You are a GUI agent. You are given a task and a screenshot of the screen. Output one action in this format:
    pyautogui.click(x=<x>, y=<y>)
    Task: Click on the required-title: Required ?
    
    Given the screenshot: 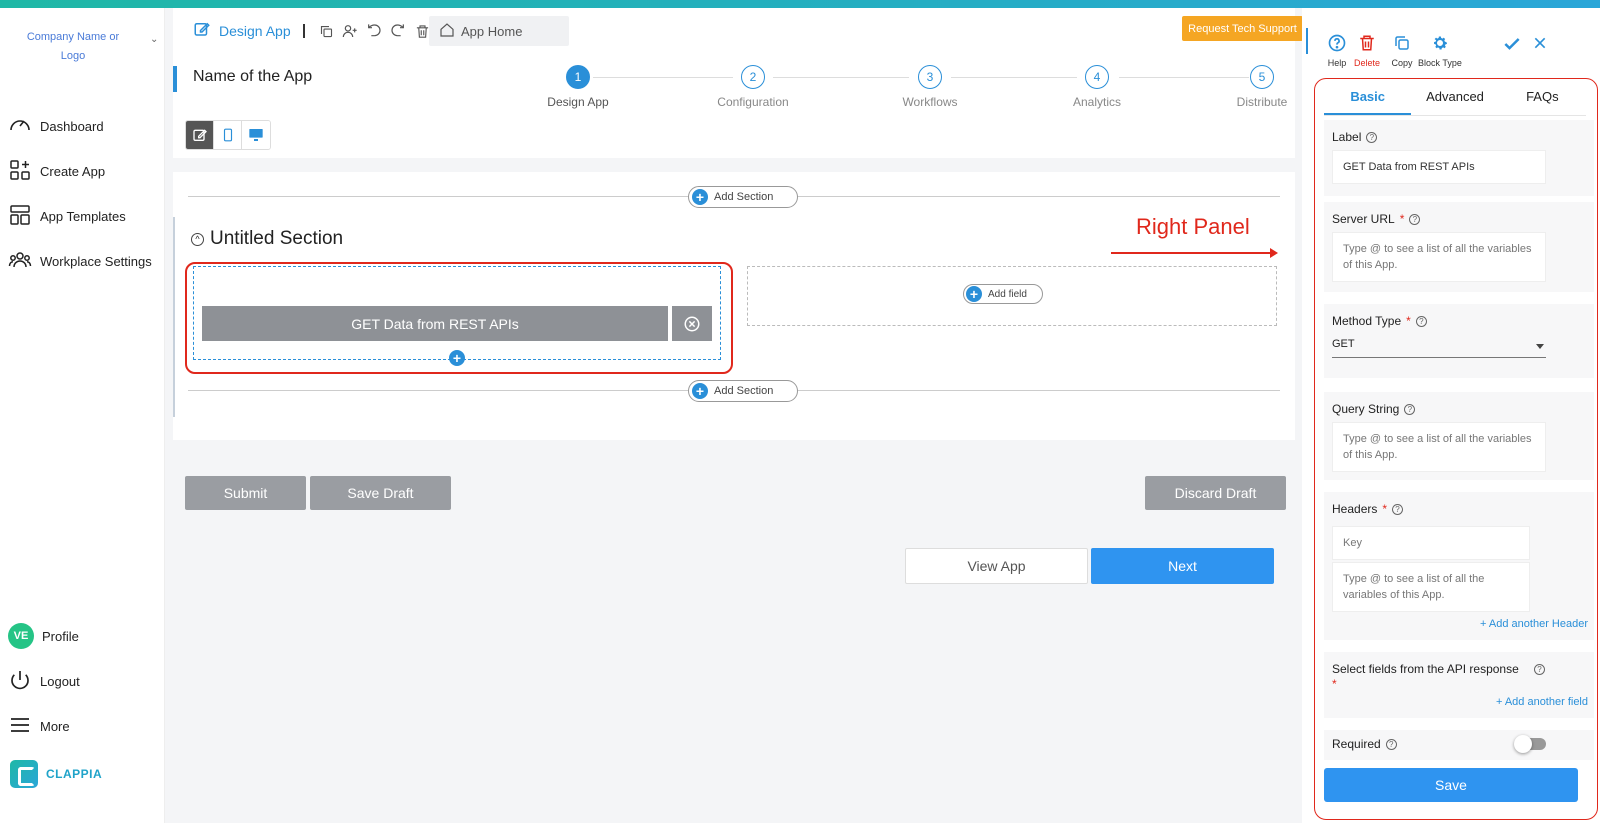 What is the action you would take?
    pyautogui.click(x=1364, y=744)
    